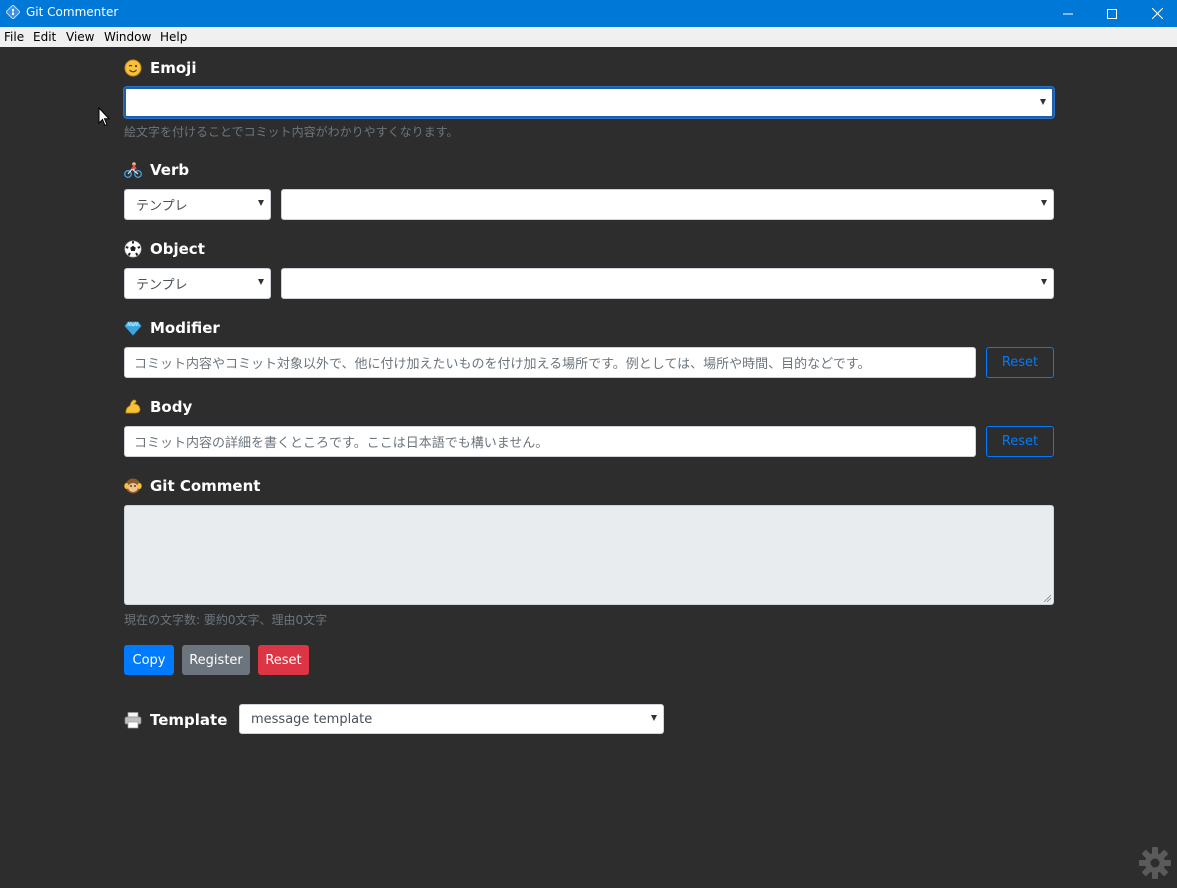  What do you see at coordinates (667, 204) in the screenshot?
I see `verb-select` at bounding box center [667, 204].